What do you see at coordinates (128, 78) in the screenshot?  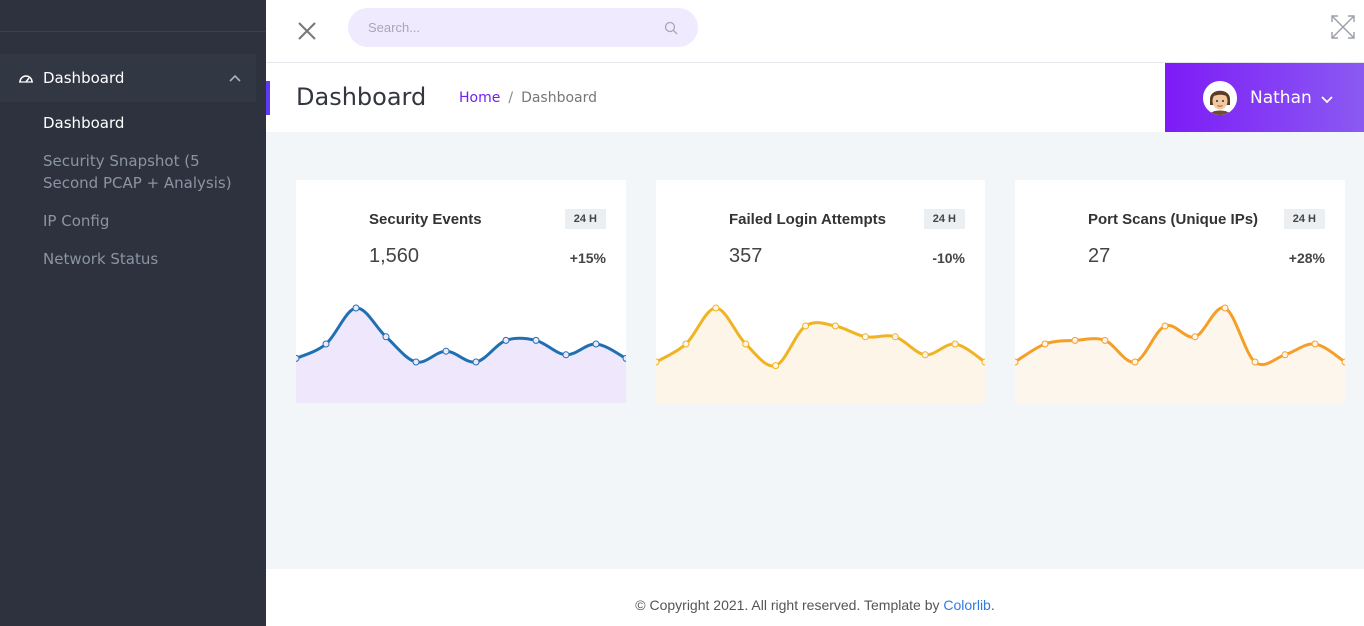 I see `sidebar-item-dashboard: Dashboard` at bounding box center [128, 78].